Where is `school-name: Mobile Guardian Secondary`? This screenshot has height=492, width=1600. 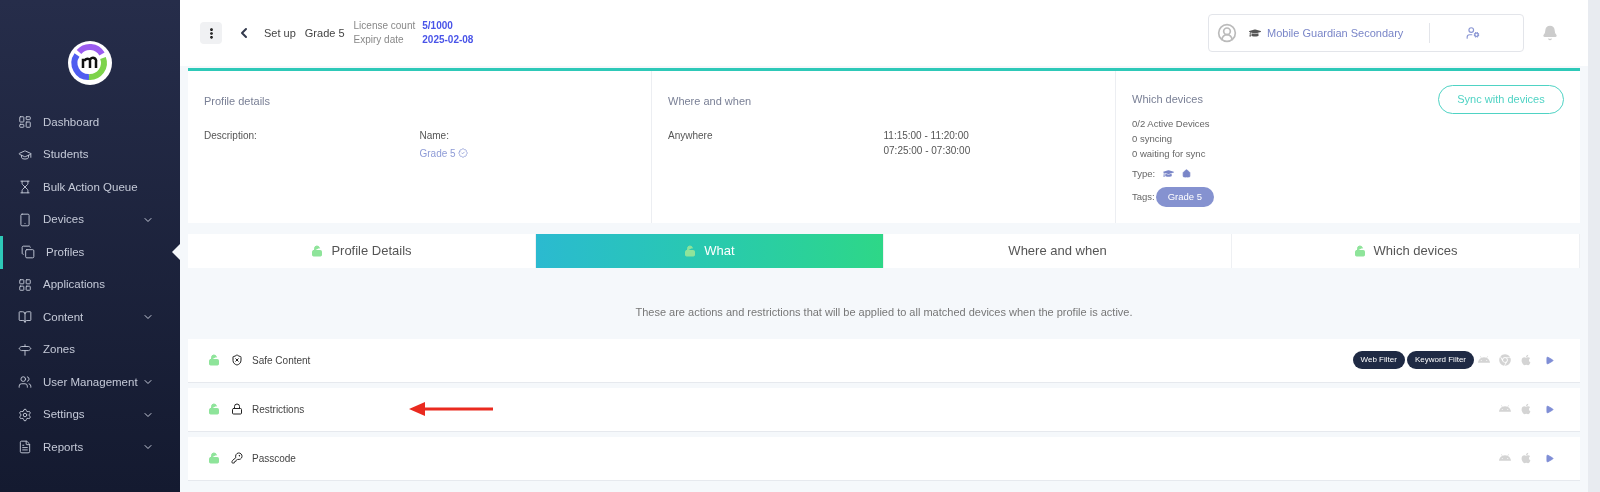 school-name: Mobile Guardian Secondary is located at coordinates (1335, 33).